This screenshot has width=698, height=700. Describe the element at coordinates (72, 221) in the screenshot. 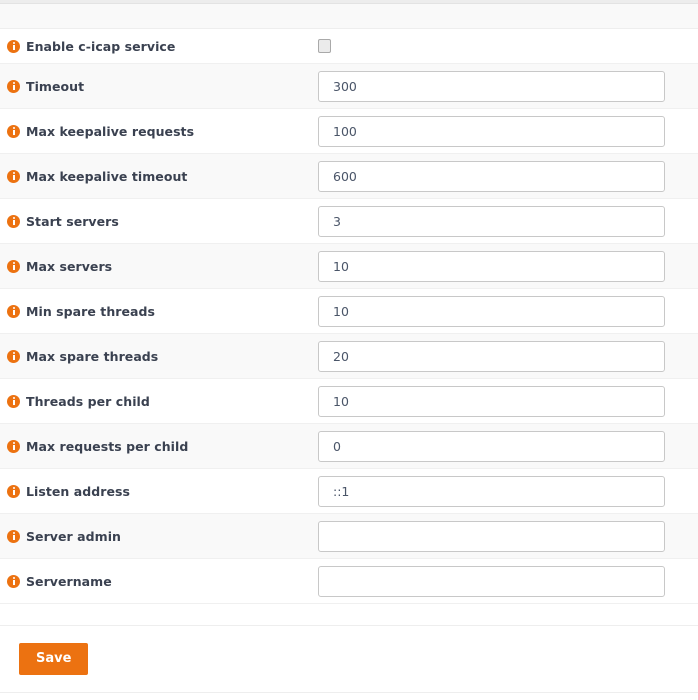

I see `label-start-servers: Start servers` at that location.